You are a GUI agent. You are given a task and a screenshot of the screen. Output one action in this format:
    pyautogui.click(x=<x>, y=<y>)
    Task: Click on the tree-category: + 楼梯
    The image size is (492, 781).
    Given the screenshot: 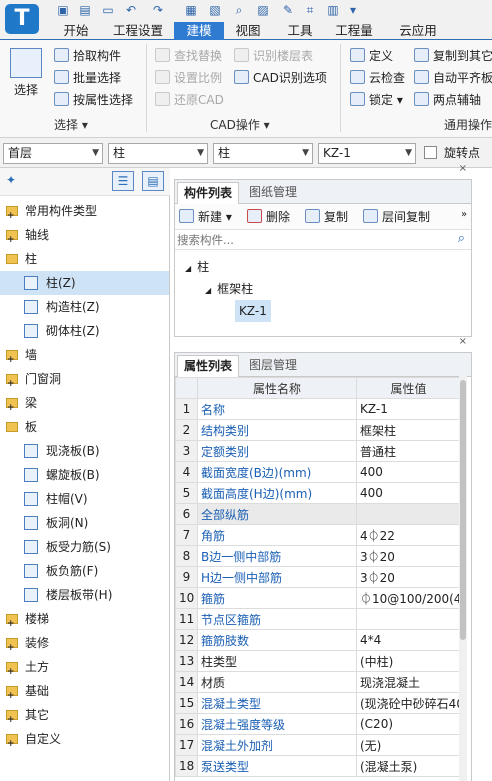 What is the action you would take?
    pyautogui.click(x=84, y=619)
    